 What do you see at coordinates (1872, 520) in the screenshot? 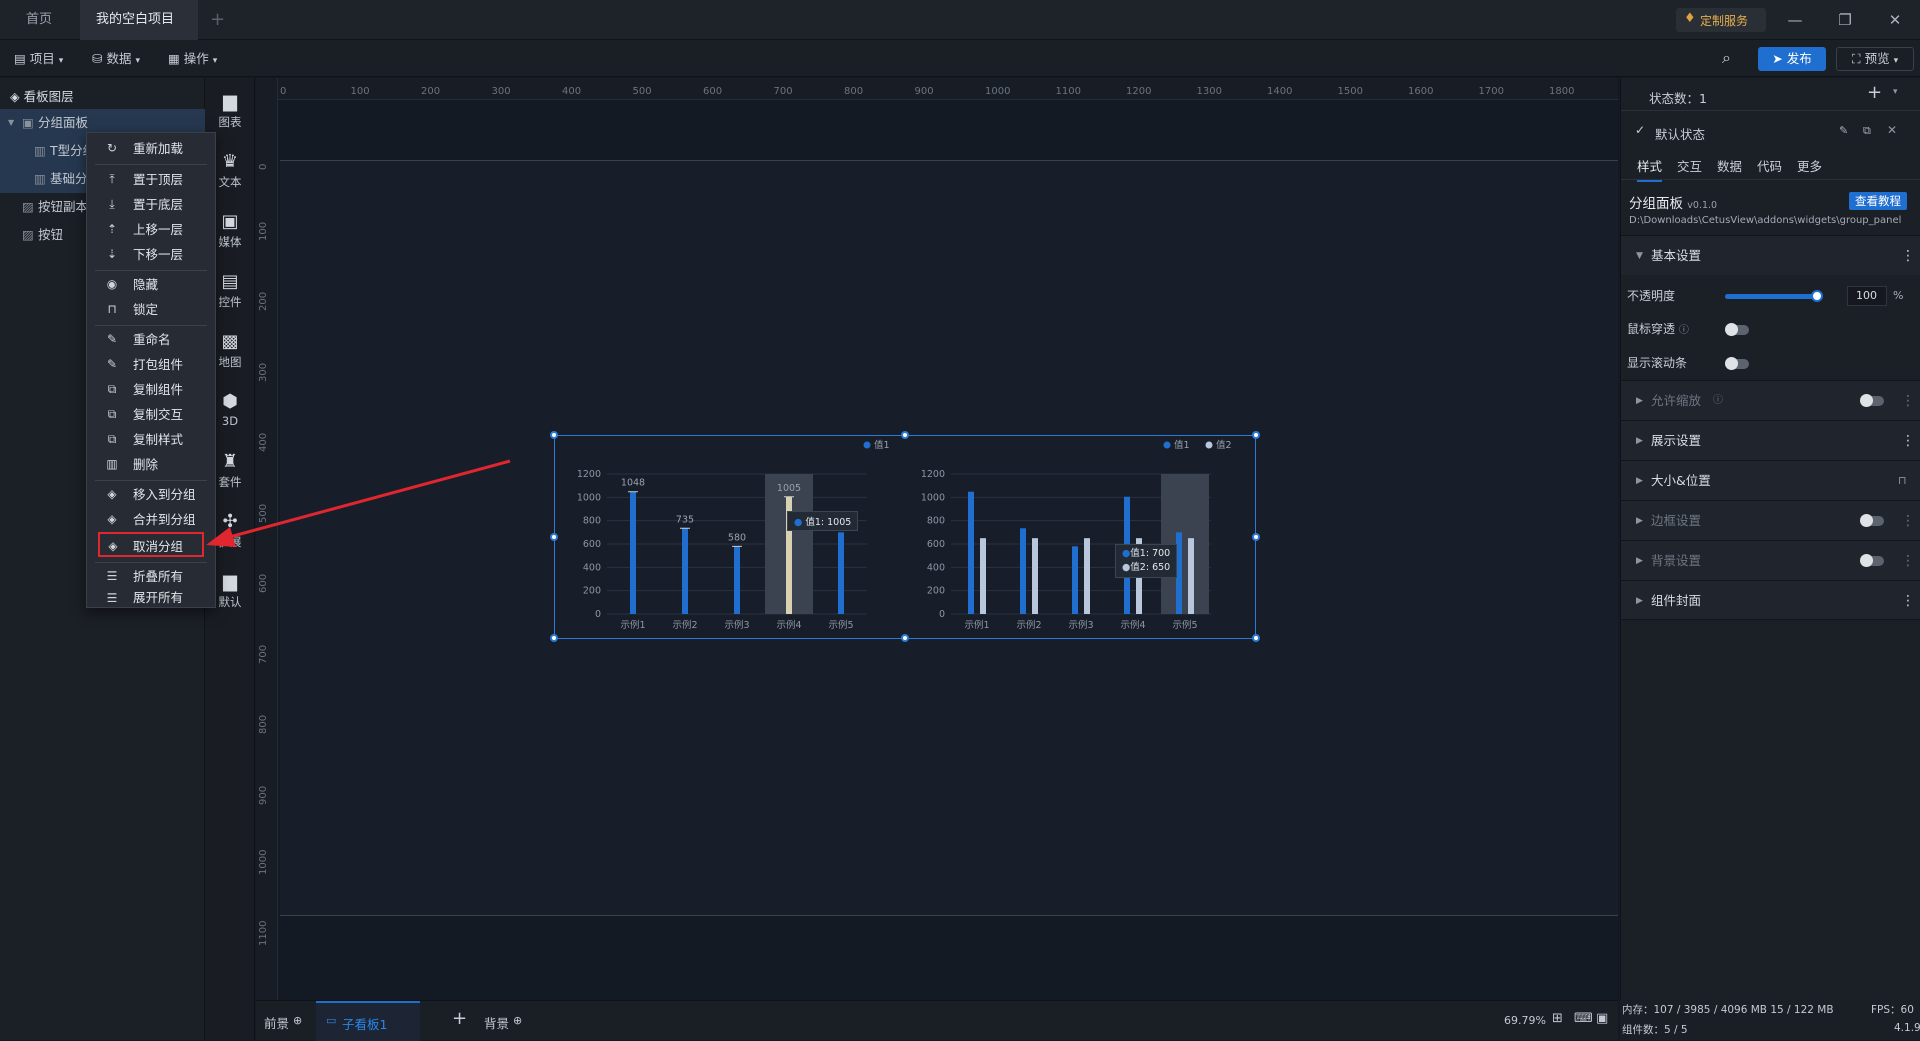
I see `border-toggle` at bounding box center [1872, 520].